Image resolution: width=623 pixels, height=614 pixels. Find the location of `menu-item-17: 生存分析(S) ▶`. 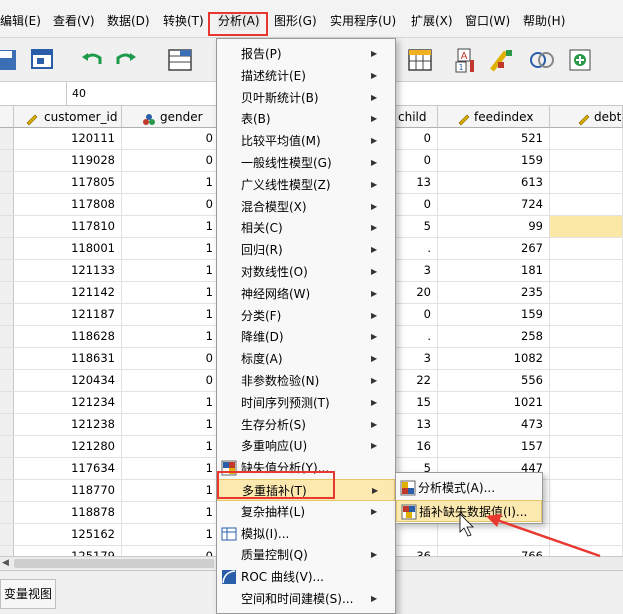

menu-item-17: 生存分析(S) ▶ is located at coordinates (306, 425).